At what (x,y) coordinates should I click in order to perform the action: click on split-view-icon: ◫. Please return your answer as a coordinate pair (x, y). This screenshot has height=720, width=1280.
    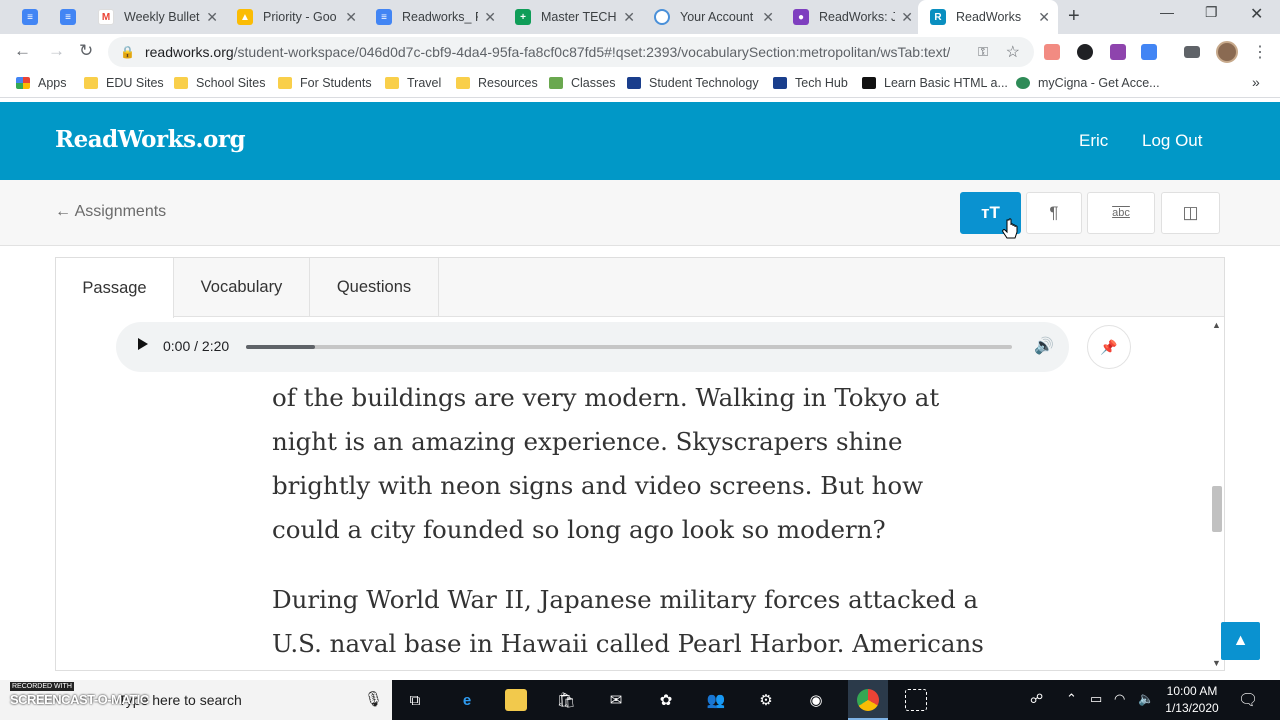
    Looking at the image, I should click on (1190, 212).